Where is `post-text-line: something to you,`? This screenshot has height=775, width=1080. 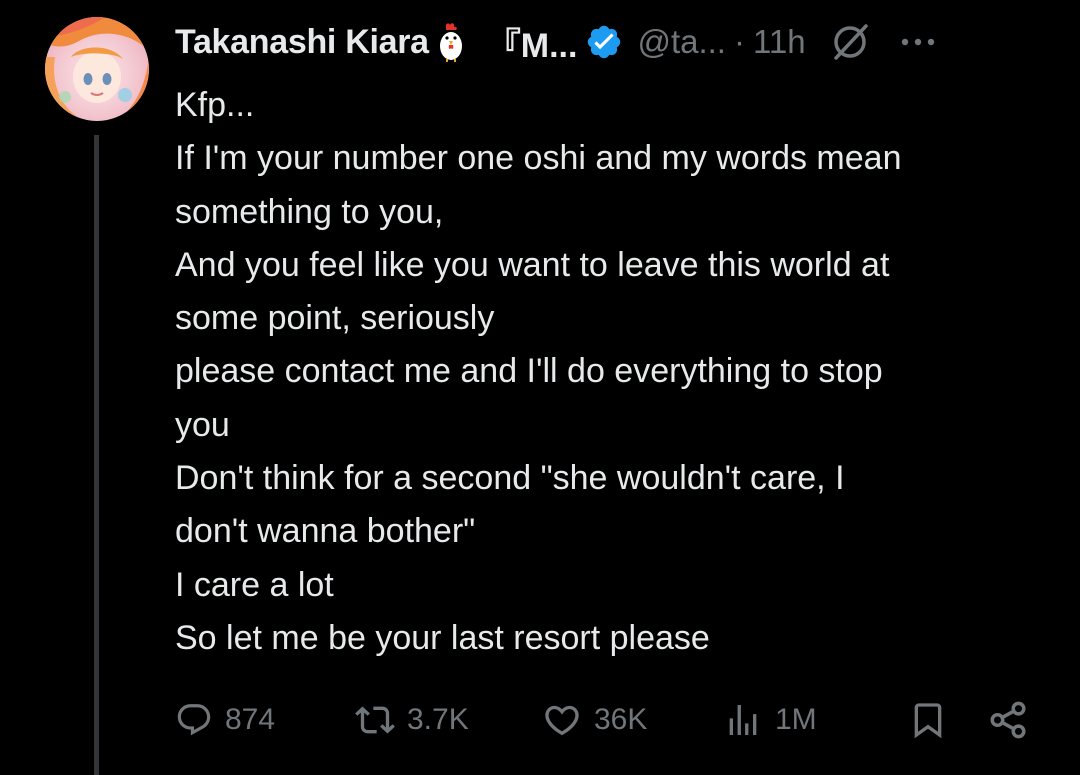 post-text-line: something to you, is located at coordinates (309, 211).